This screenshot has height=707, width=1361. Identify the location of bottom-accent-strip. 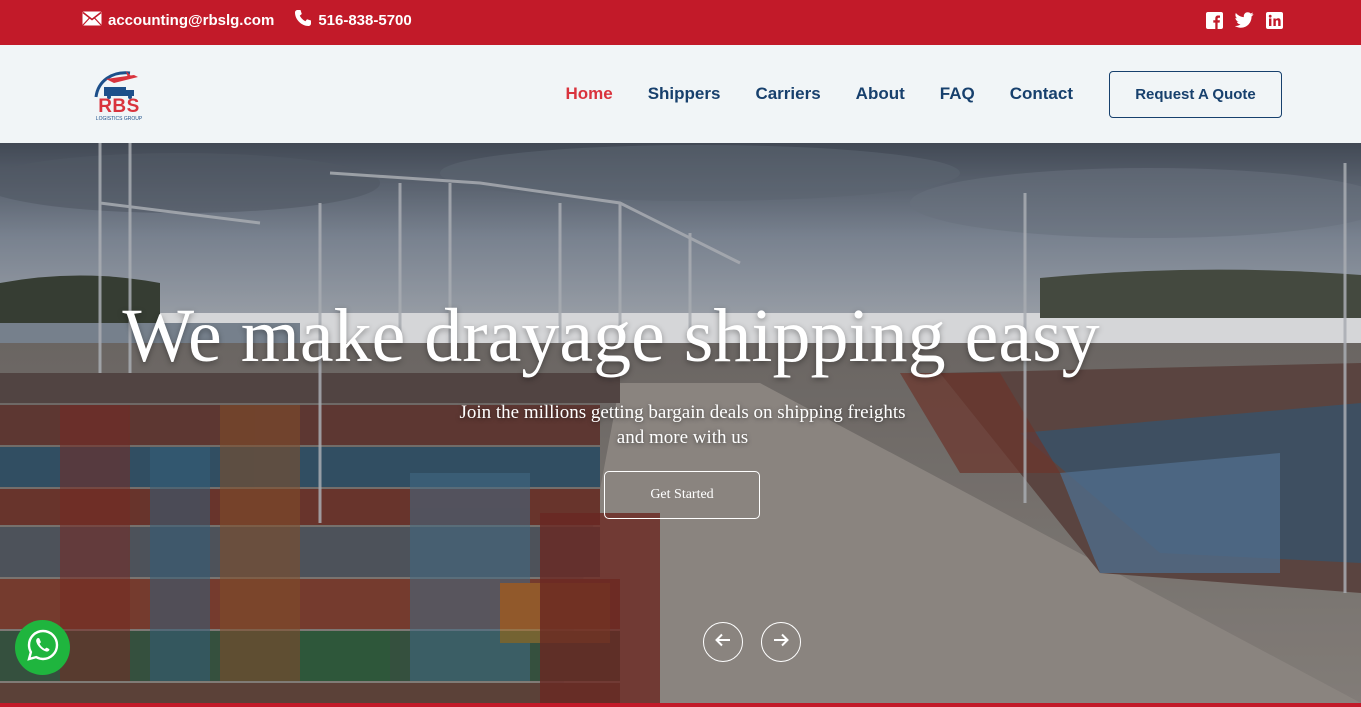
(680, 705).